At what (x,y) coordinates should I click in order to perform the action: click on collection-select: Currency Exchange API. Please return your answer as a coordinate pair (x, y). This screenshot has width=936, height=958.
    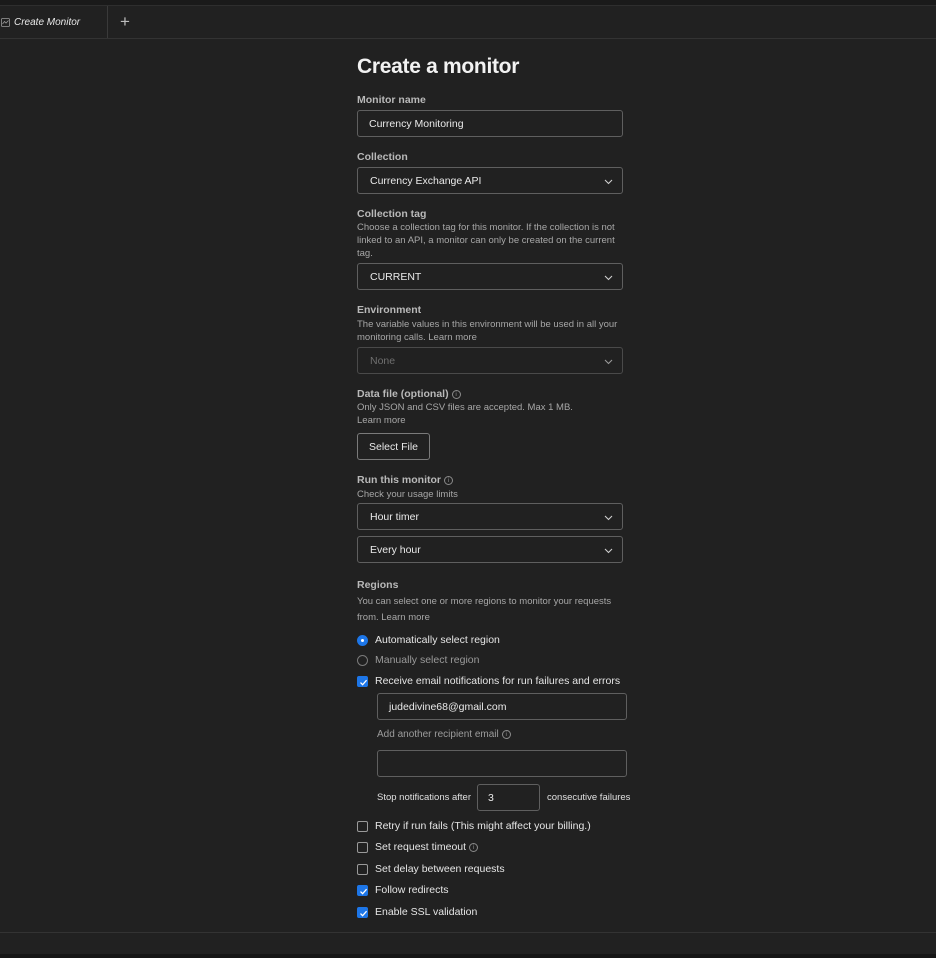
    Looking at the image, I should click on (490, 180).